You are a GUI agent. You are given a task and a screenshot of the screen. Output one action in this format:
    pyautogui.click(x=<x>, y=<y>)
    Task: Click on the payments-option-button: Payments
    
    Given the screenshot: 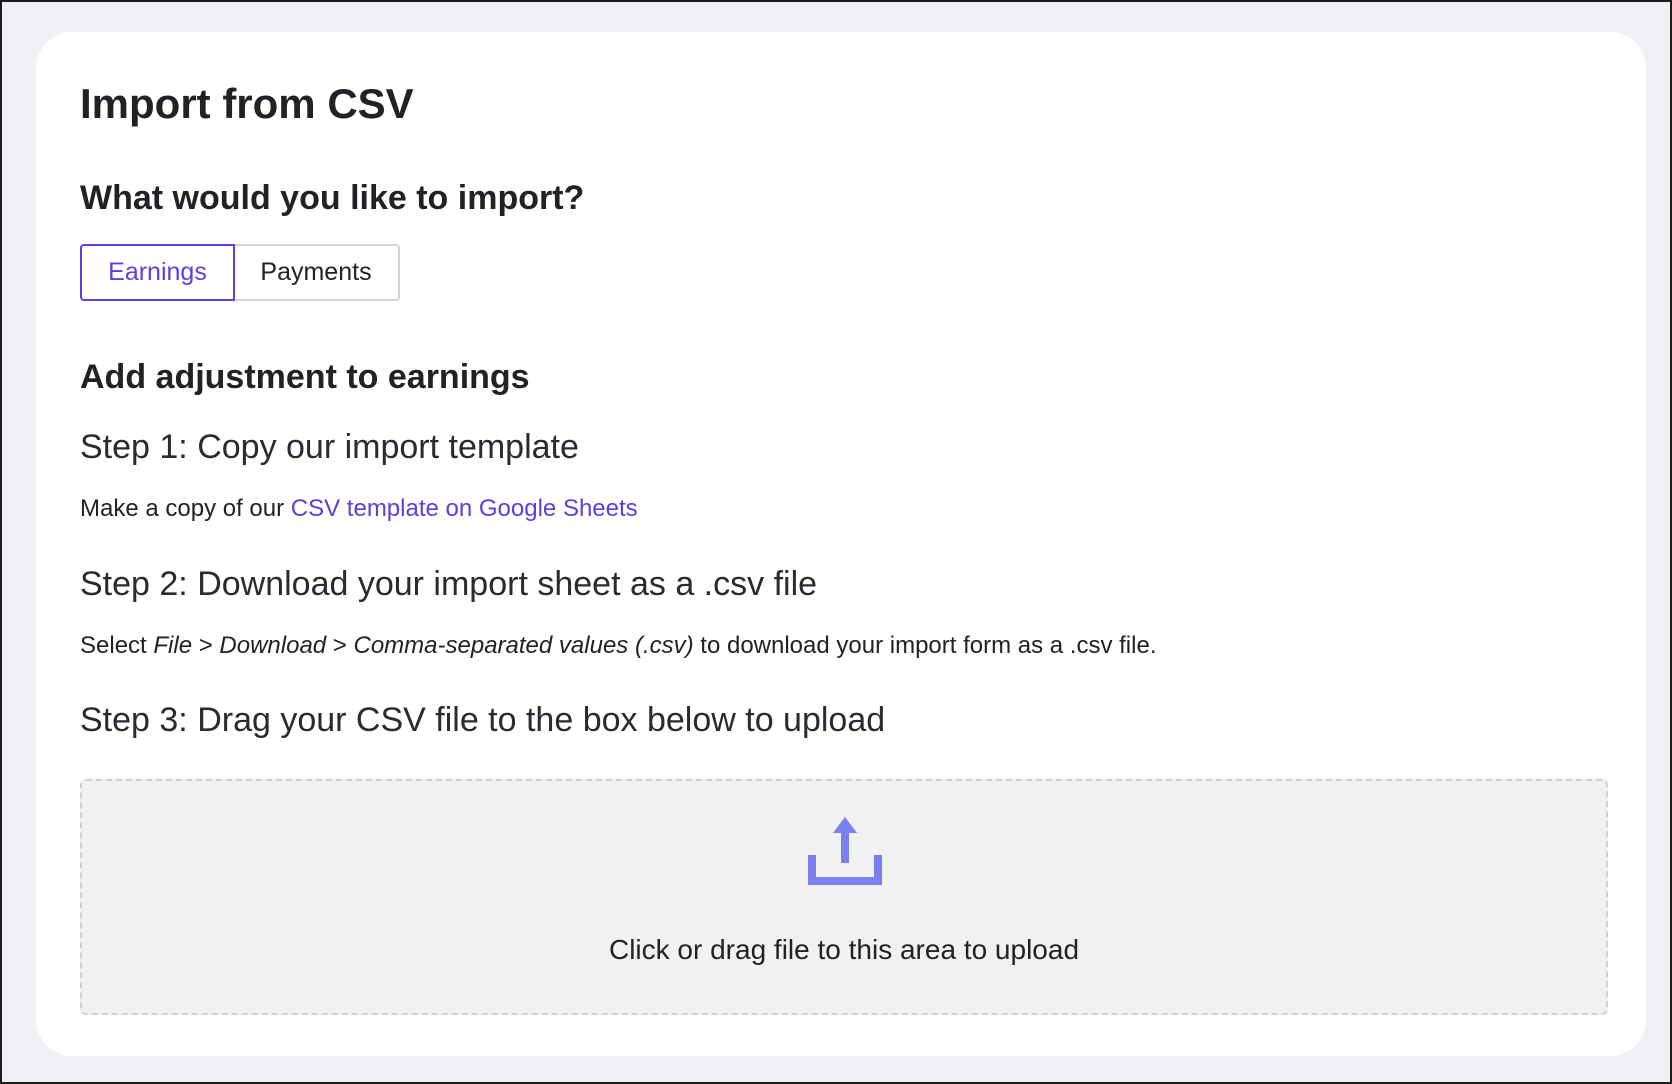 What is the action you would take?
    pyautogui.click(x=317, y=272)
    